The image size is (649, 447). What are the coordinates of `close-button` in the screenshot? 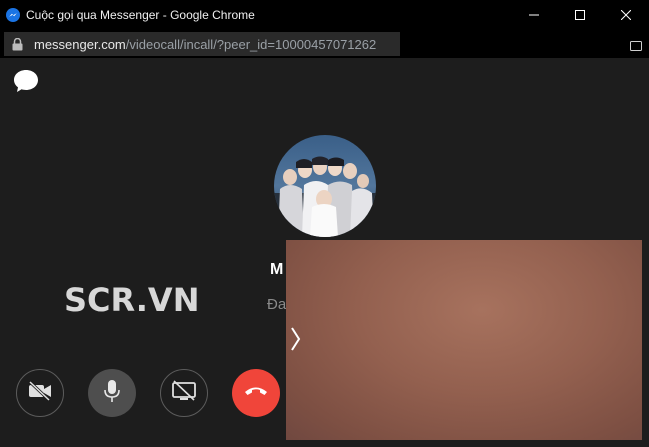 It's located at (626, 15).